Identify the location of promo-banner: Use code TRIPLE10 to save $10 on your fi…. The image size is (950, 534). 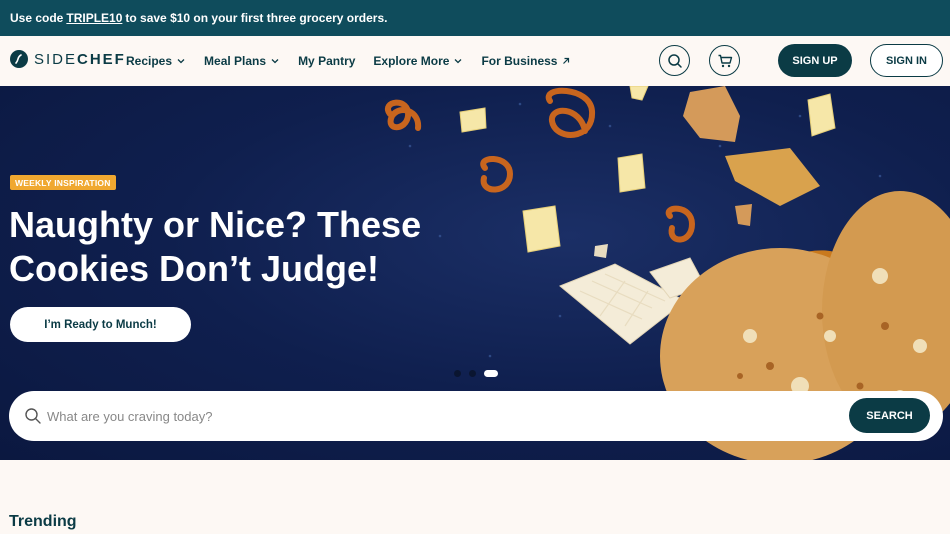
(475, 18).